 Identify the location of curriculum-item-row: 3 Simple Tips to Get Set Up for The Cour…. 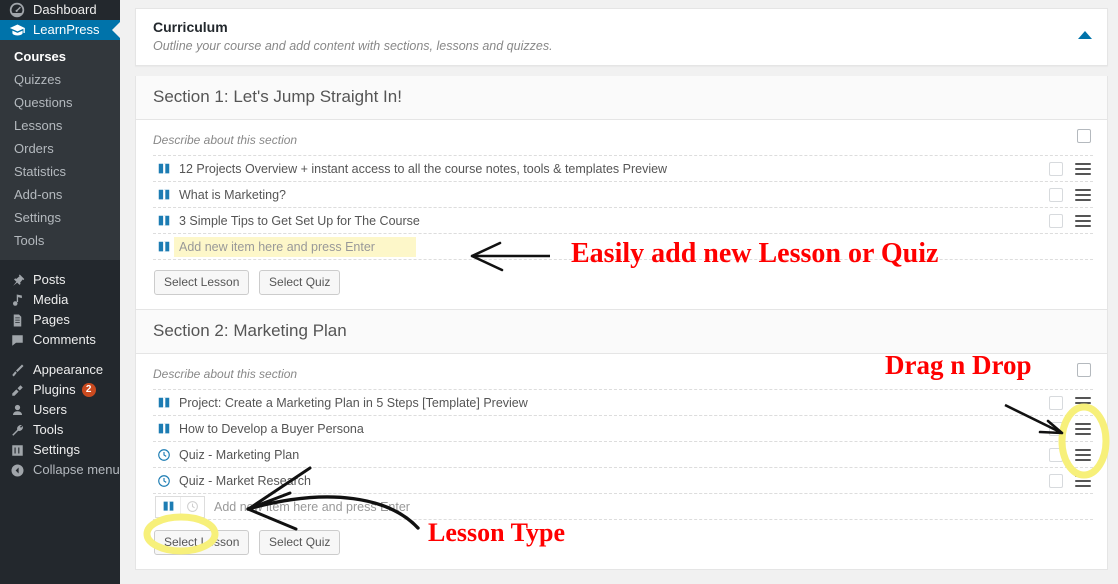
(623, 220).